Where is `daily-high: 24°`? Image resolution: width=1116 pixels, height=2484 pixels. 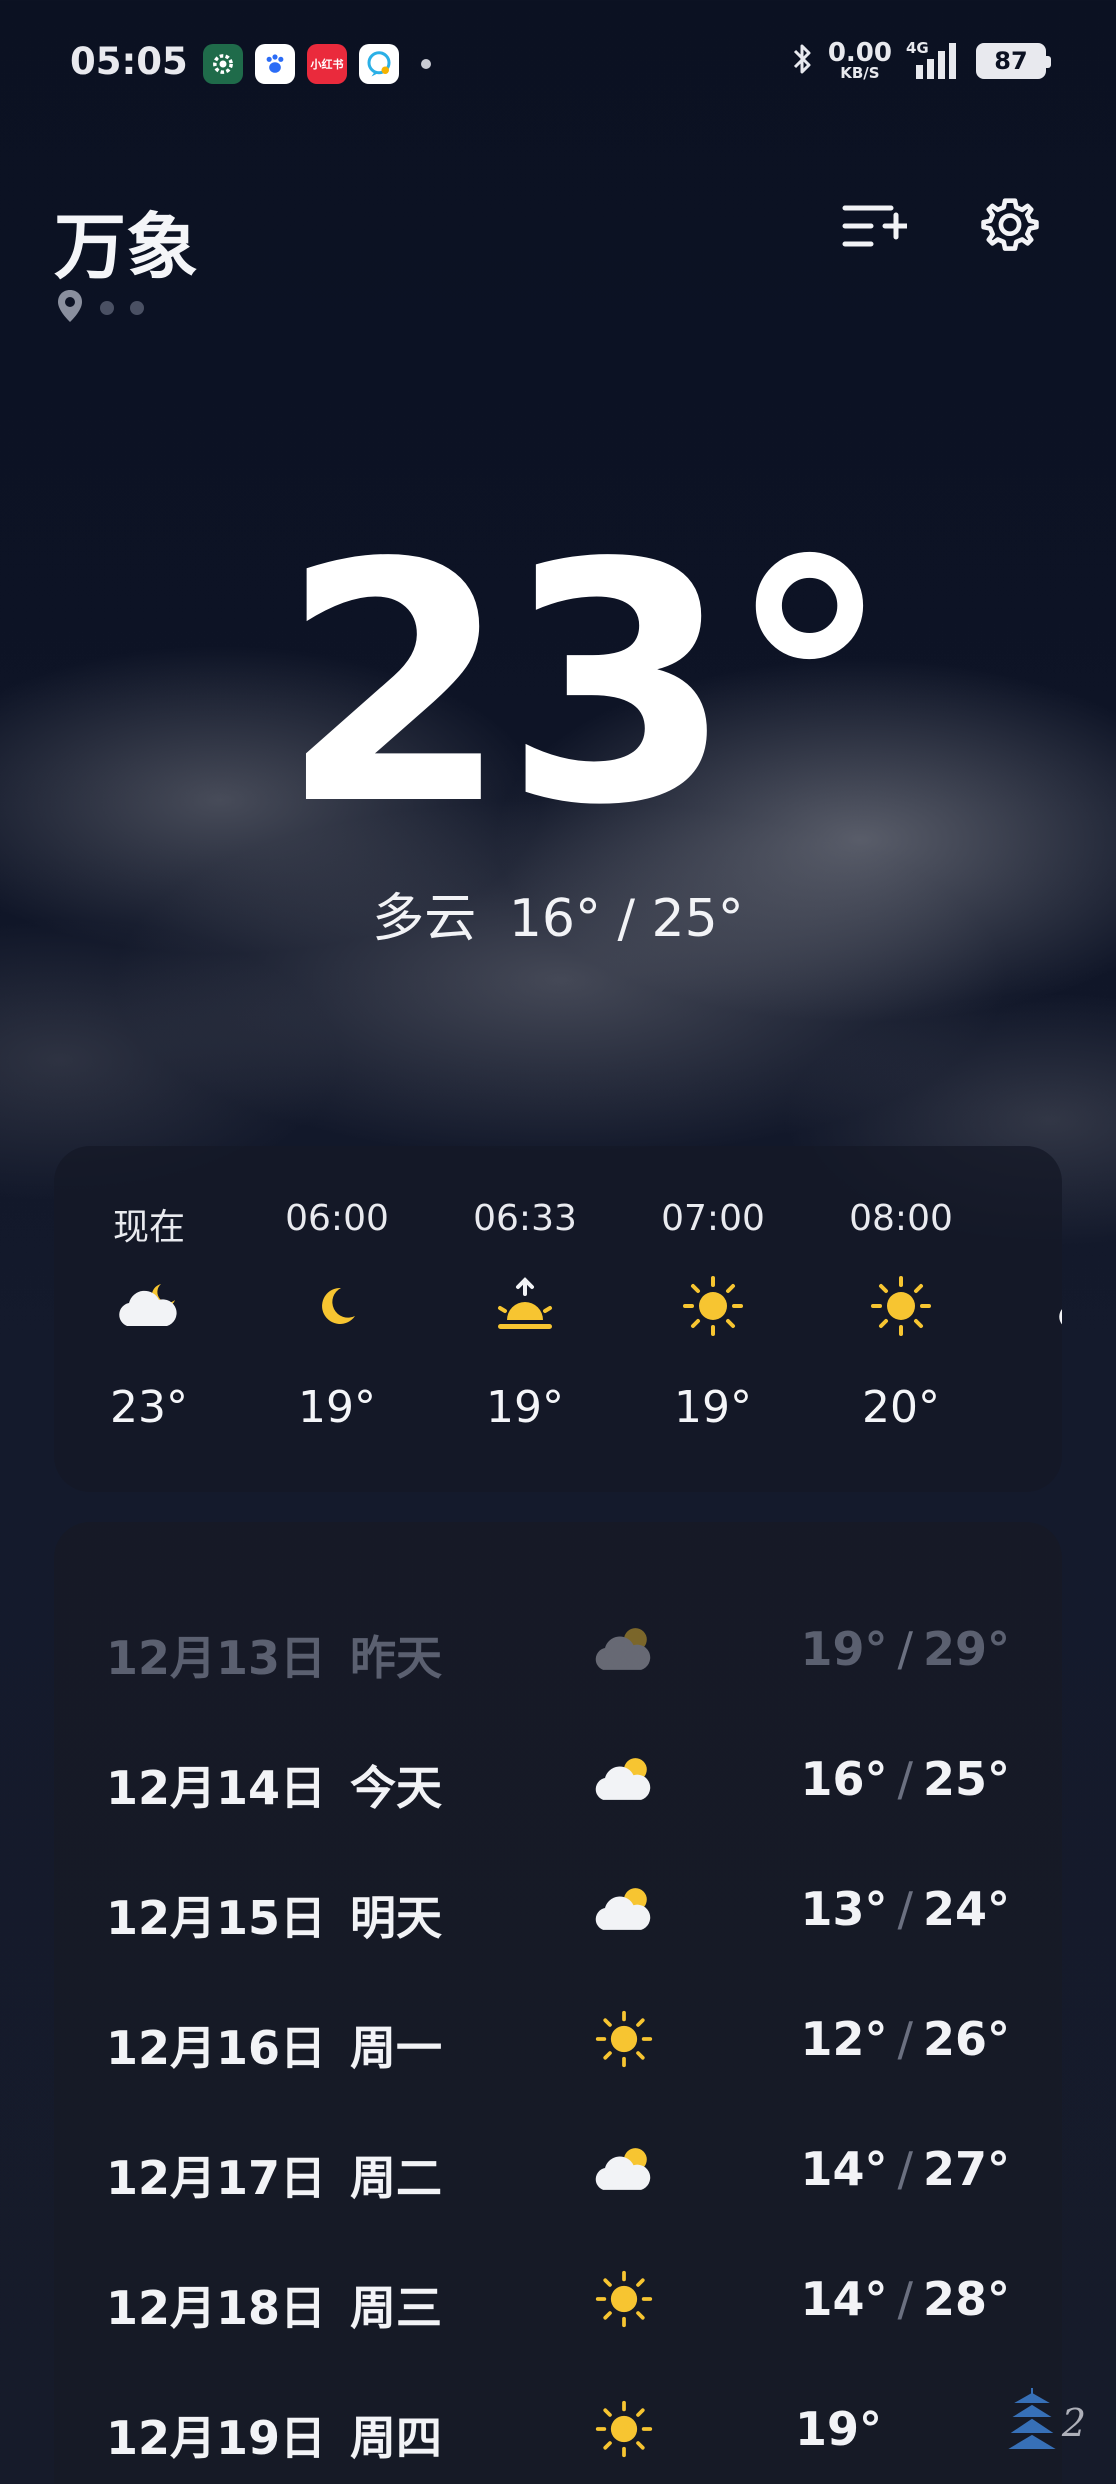
daily-high: 24° is located at coordinates (966, 1909).